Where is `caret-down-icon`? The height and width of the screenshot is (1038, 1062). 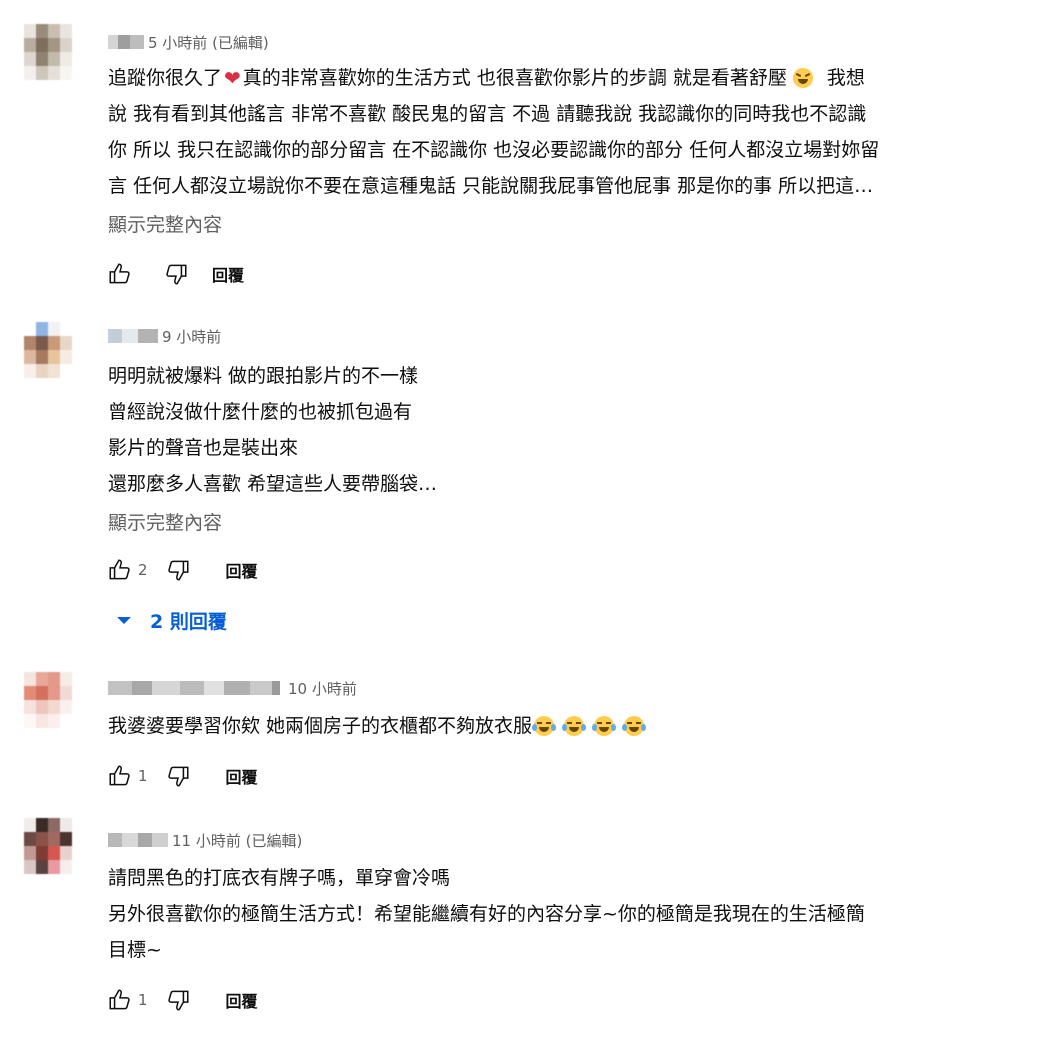
caret-down-icon is located at coordinates (124, 620).